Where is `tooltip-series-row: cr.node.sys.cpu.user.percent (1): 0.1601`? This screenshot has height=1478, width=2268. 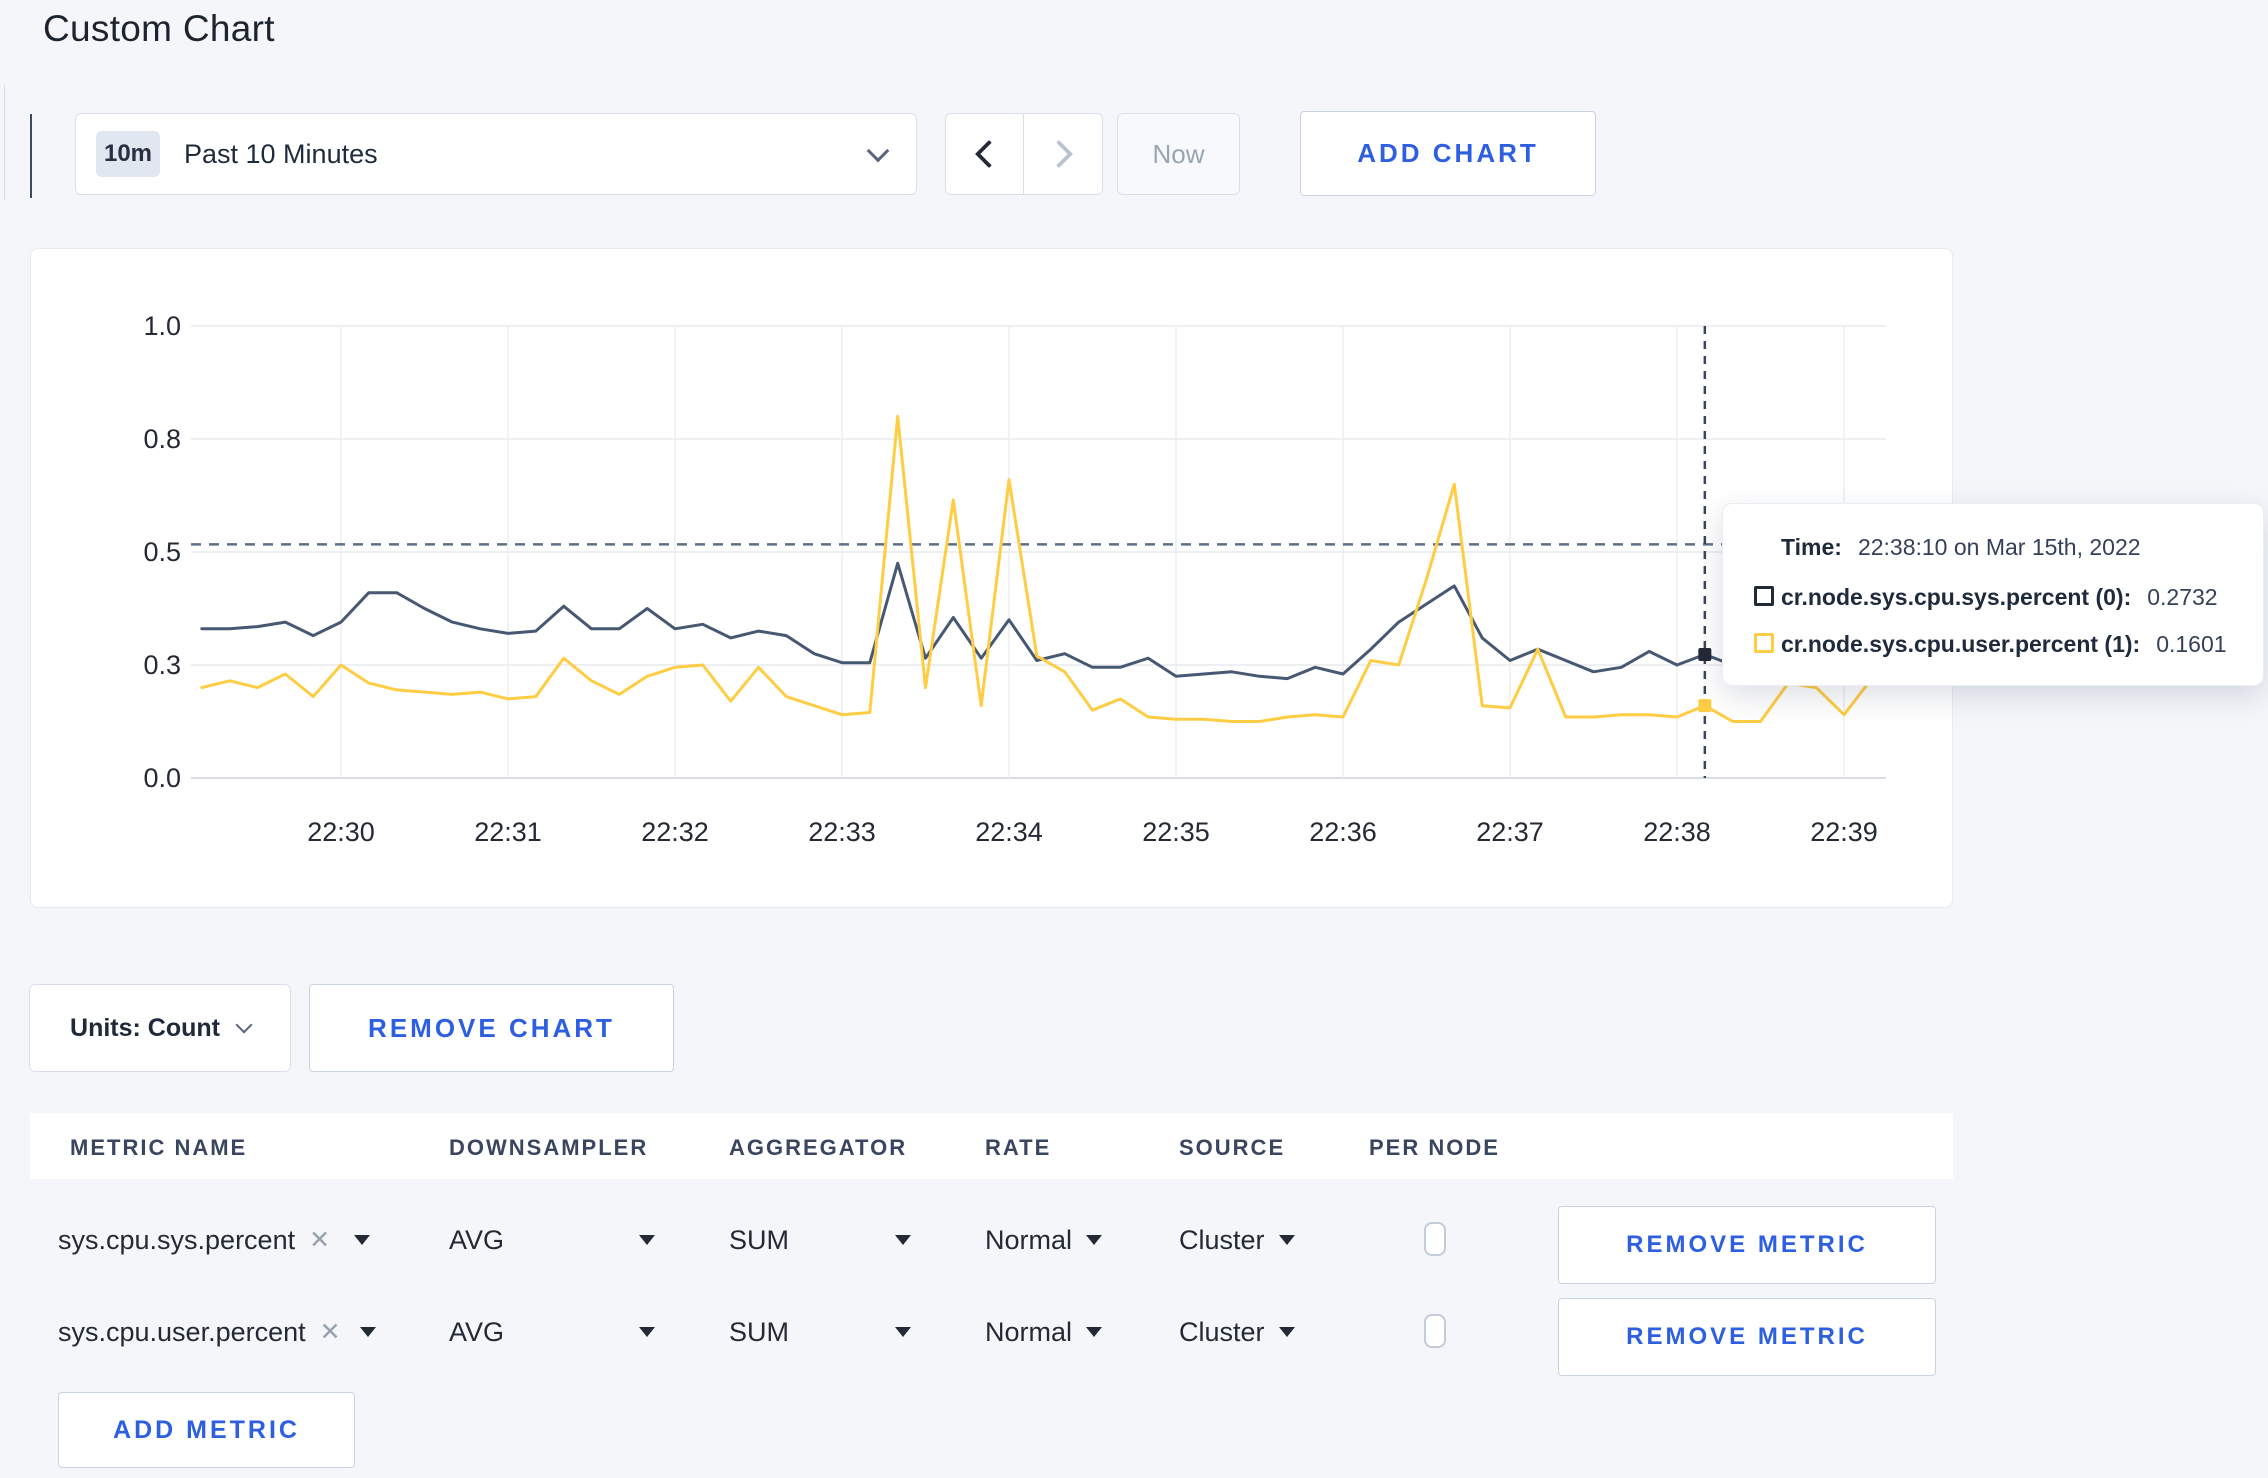
tooltip-series-row: cr.node.sys.cpu.user.percent (1): 0.1601 is located at coordinates (1990, 644).